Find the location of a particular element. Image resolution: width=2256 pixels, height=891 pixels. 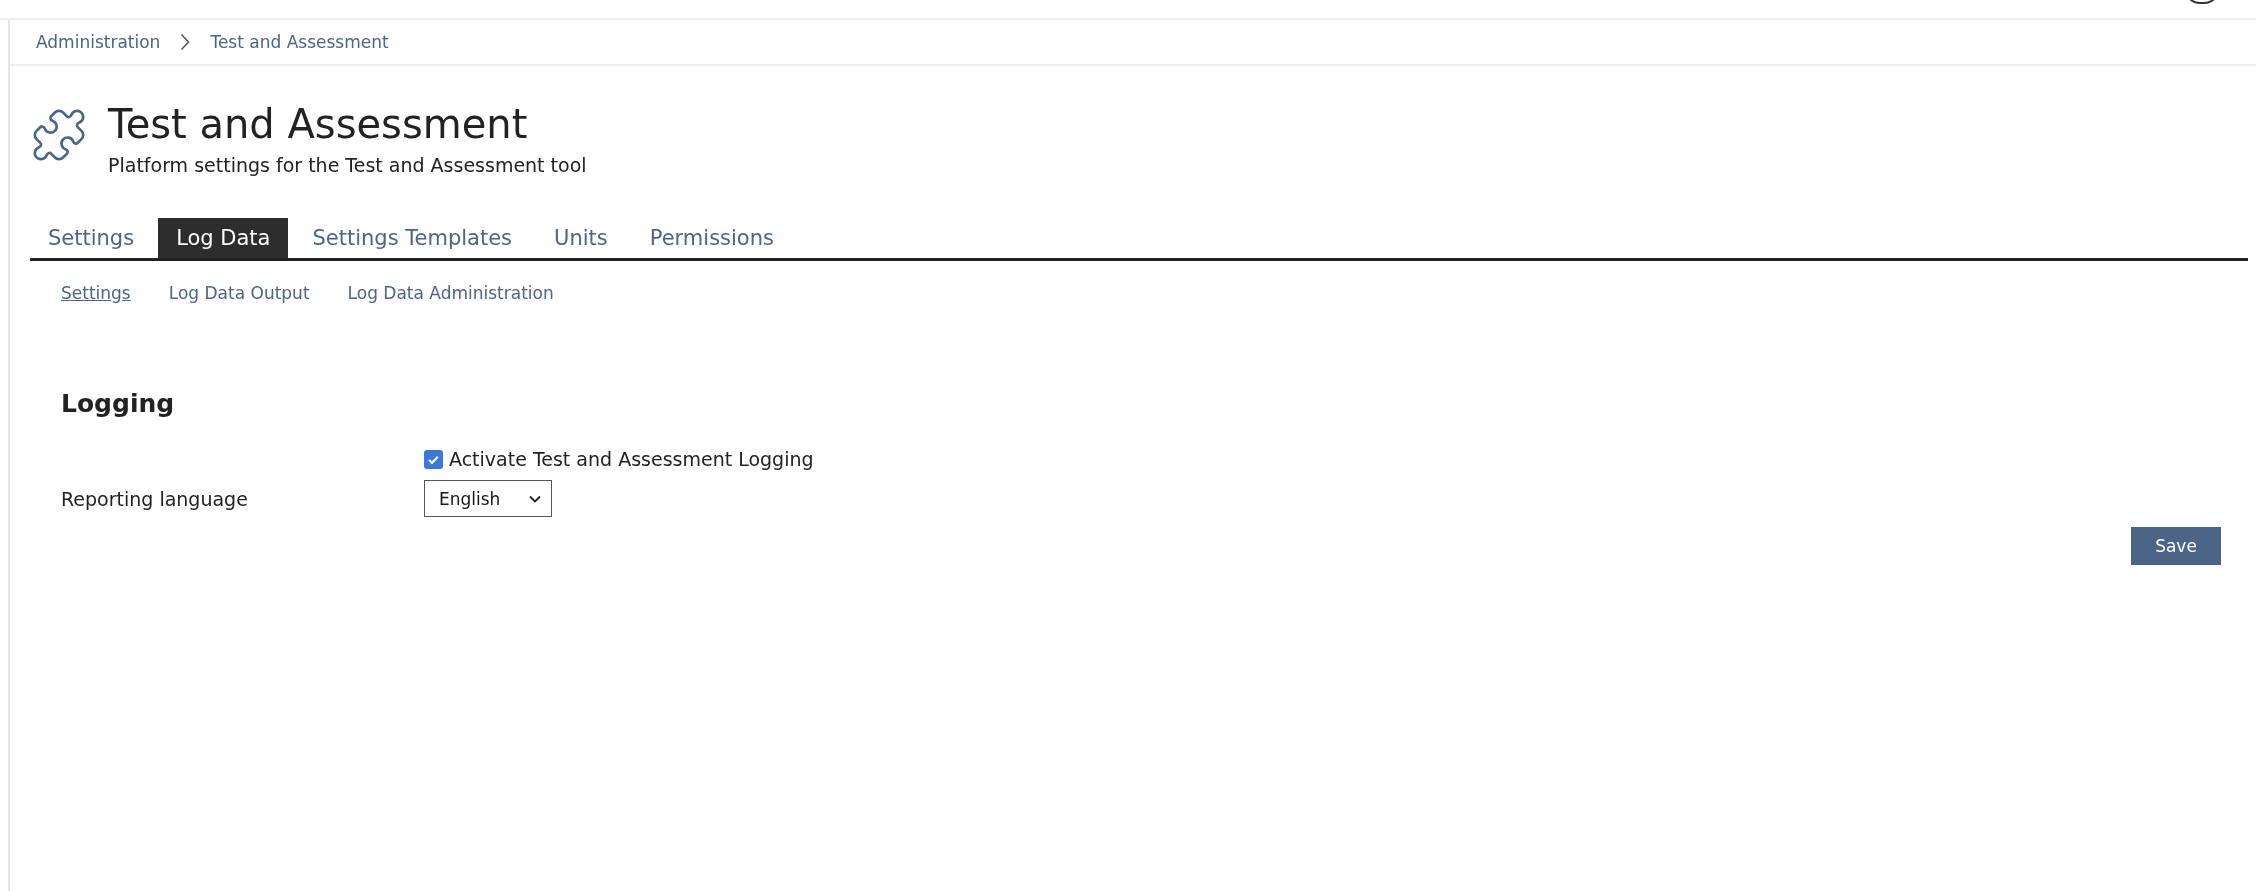

section-heading: Logging is located at coordinates (118, 403).